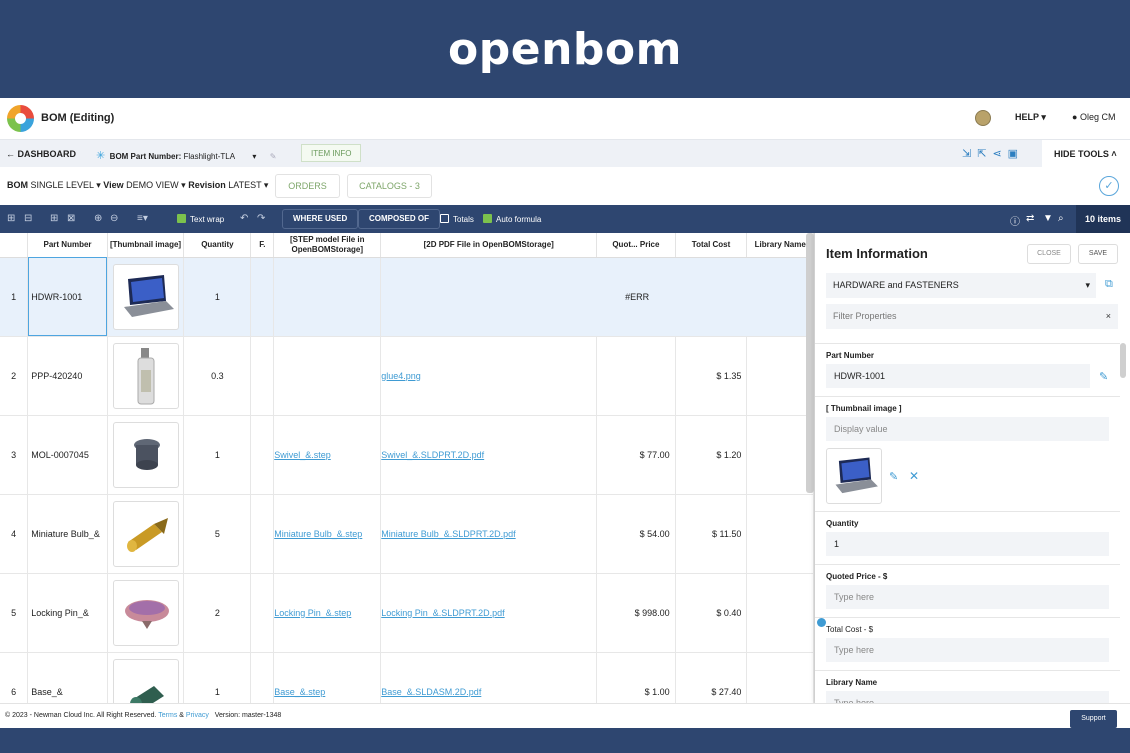 The image size is (1130, 753). What do you see at coordinates (1015, 220) in the screenshot?
I see `info-icon: ⓘ` at bounding box center [1015, 220].